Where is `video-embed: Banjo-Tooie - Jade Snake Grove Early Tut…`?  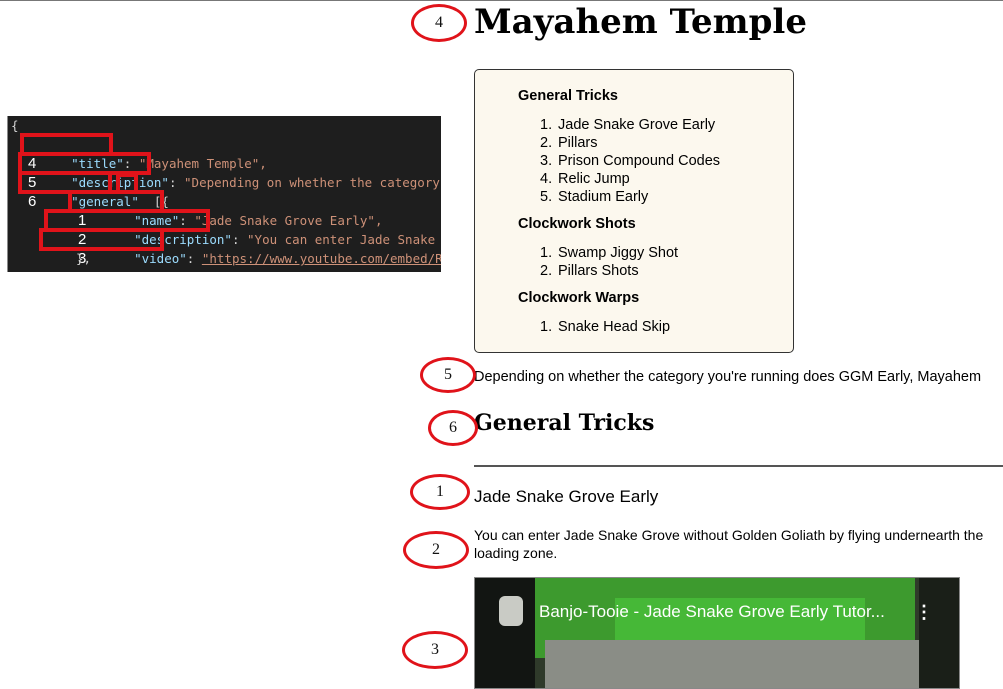
video-embed: Banjo-Tooie - Jade Snake Grove Early Tut… is located at coordinates (717, 633).